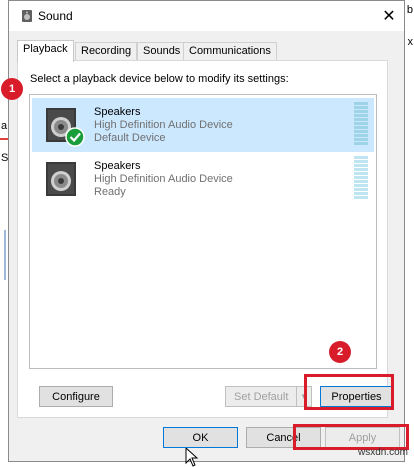 This screenshot has width=414, height=467. What do you see at coordinates (162, 51) in the screenshot?
I see `tab-sounds: Sounds` at bounding box center [162, 51].